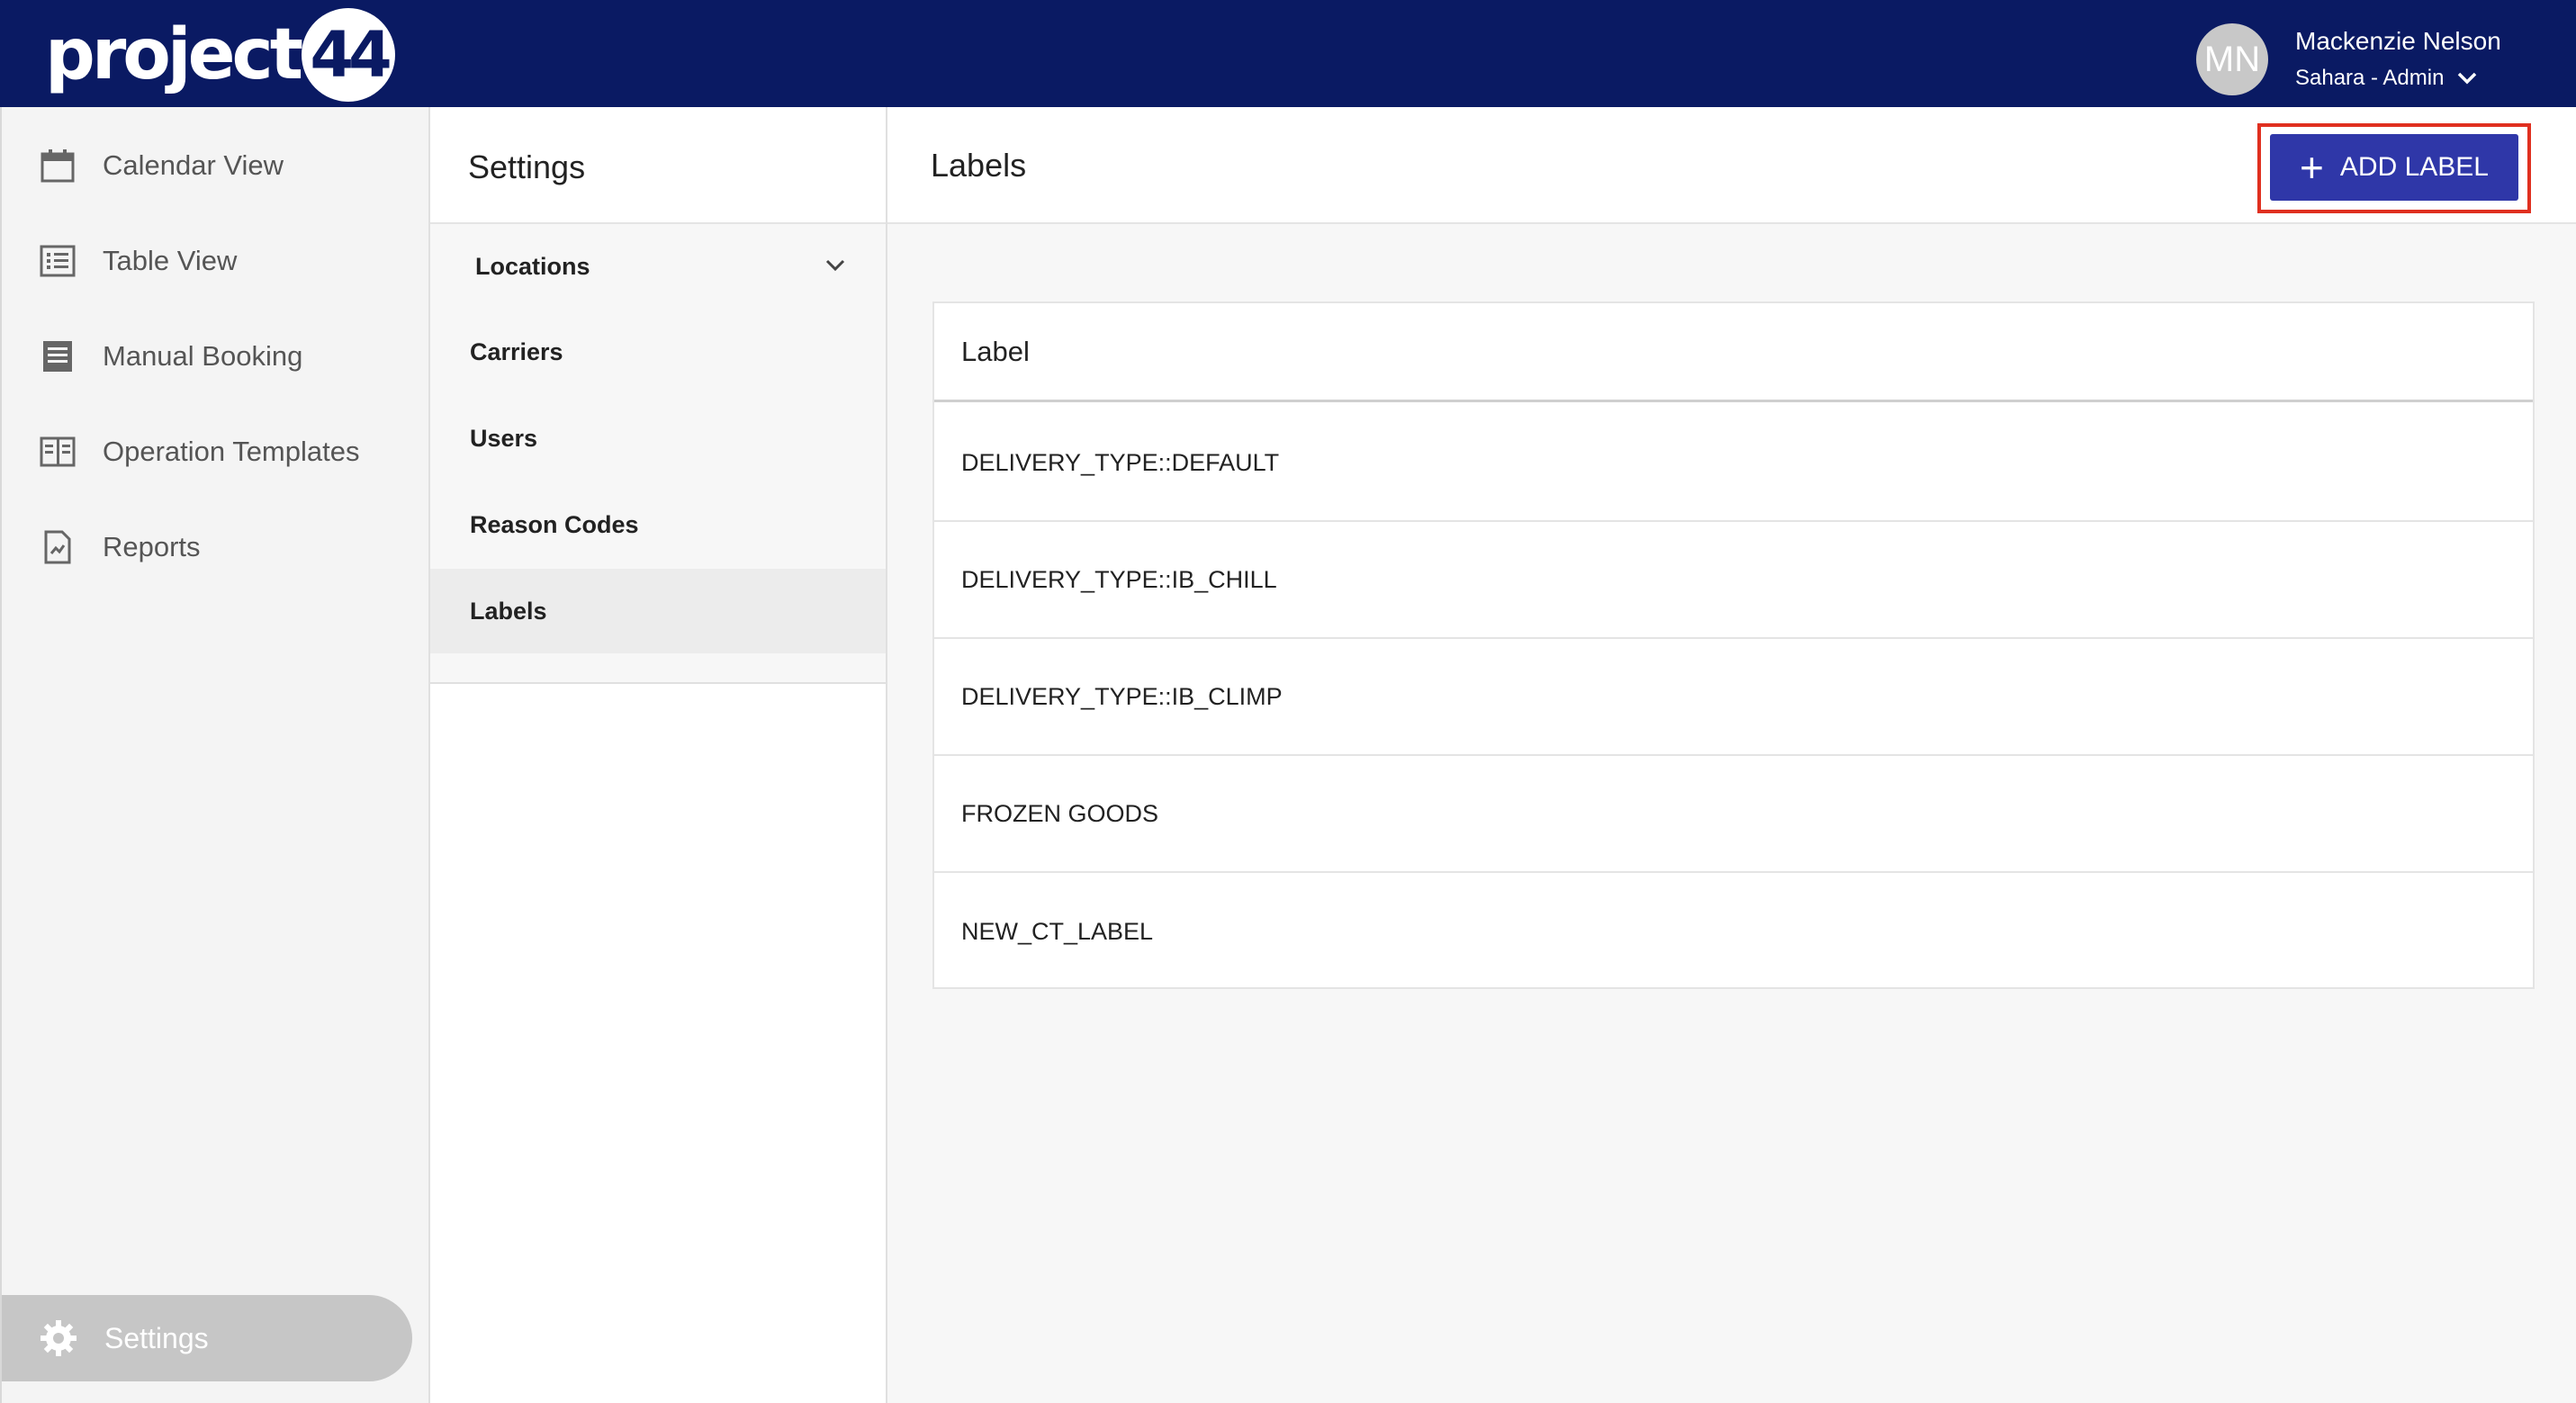 This screenshot has width=2576, height=1403. Describe the element at coordinates (554, 524) in the screenshot. I see `settings-item-label: Reason Codes` at that location.